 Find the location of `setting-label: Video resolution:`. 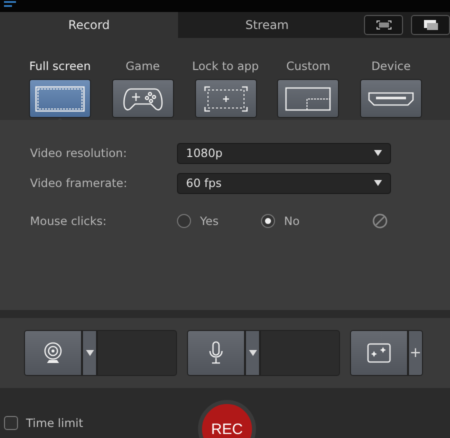

setting-label: Video resolution: is located at coordinates (79, 153).